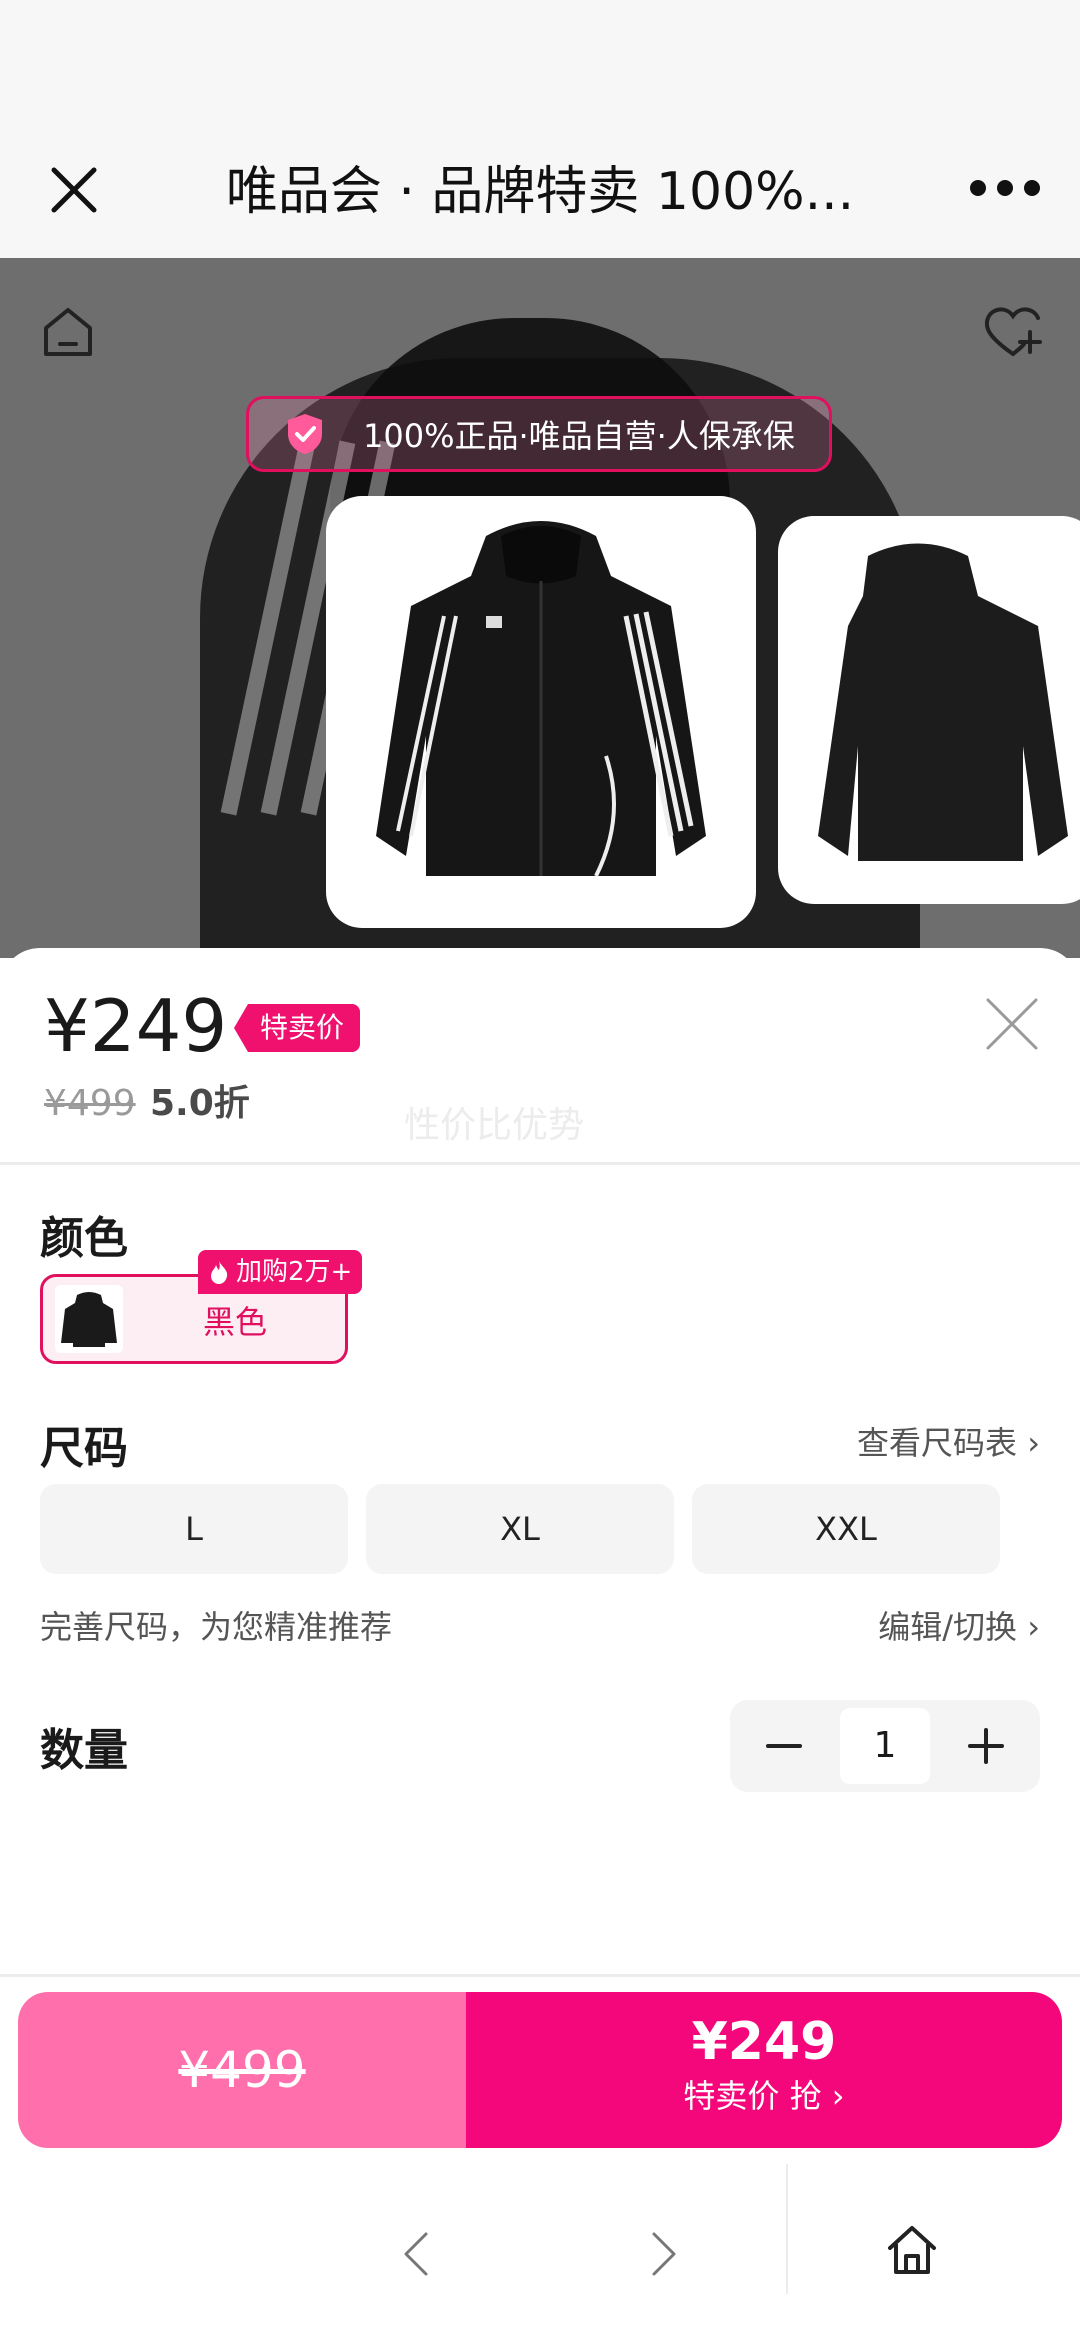 The width and height of the screenshot is (1080, 2344). Describe the element at coordinates (664, 2254) in the screenshot. I see `forward-icon` at that location.